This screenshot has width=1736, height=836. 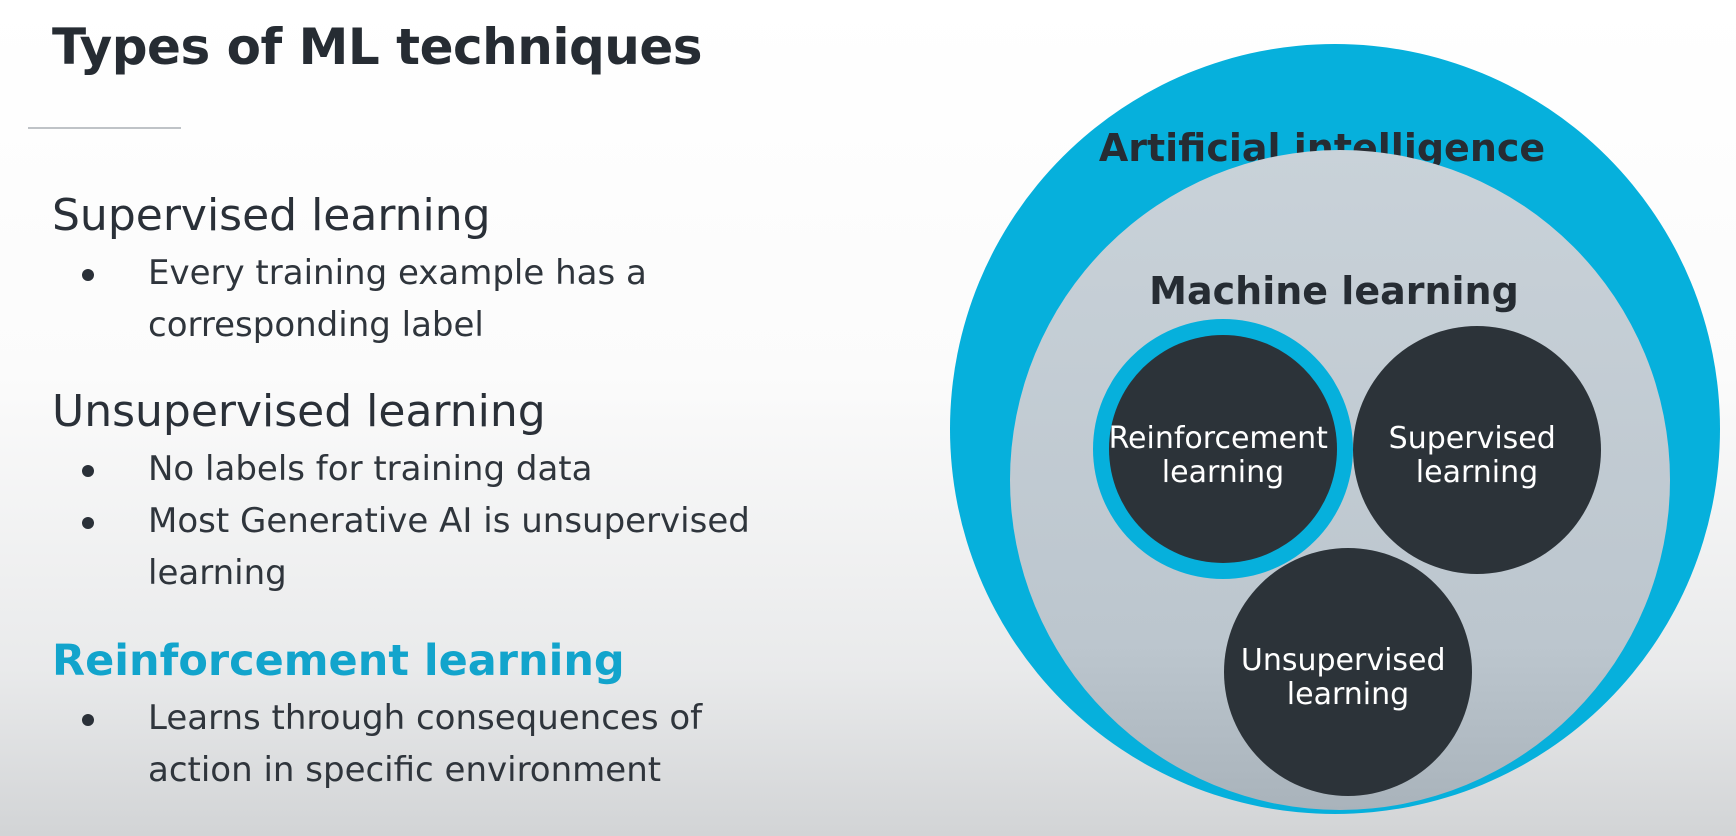 I want to click on bullet-item: No labels for training data, so click(x=430, y=469).